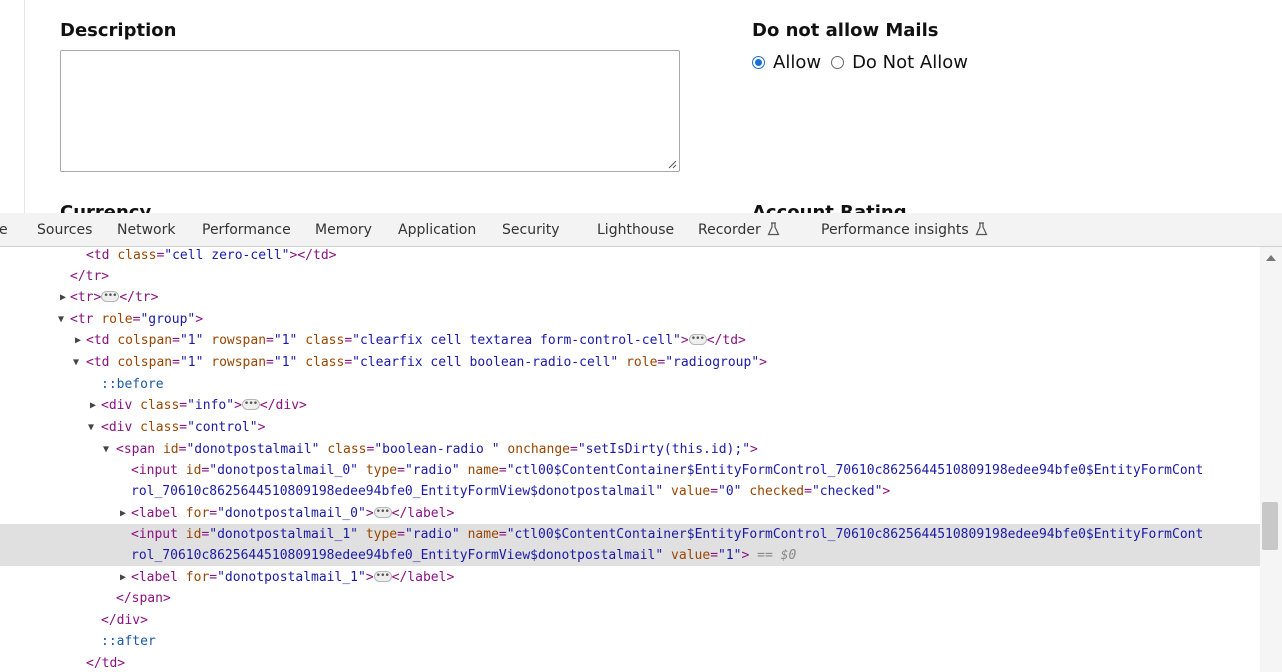 The height and width of the screenshot is (672, 1282). I want to click on attr-value: "donotpostalmail", so click(253, 449).